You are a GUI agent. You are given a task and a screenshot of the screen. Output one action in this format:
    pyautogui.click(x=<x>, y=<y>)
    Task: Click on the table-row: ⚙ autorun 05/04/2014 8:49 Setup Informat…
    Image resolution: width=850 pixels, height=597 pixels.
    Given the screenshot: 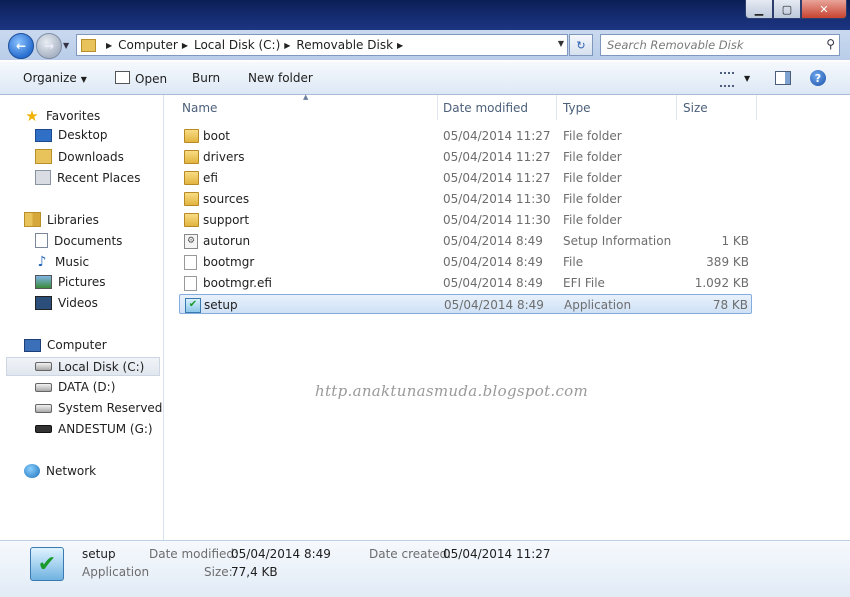 What is the action you would take?
    pyautogui.click(x=465, y=241)
    